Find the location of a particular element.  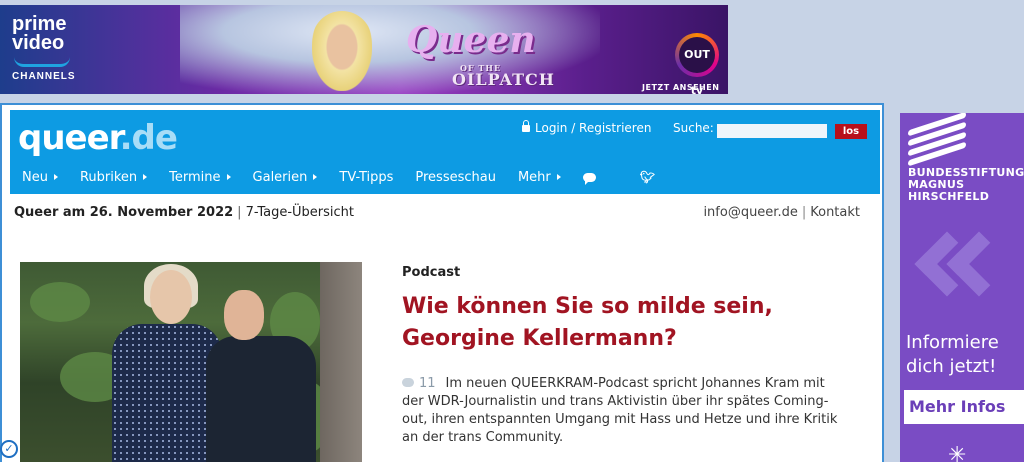

overview-link: 7-Tage-Übersicht is located at coordinates (300, 212).